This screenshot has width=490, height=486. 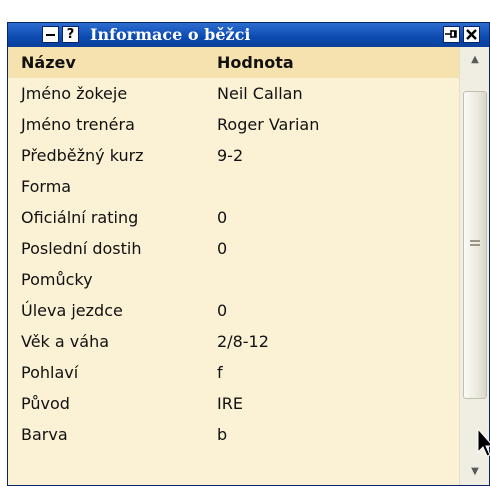 What do you see at coordinates (80, 217) in the screenshot?
I see `row-label: Oficiální rating` at bounding box center [80, 217].